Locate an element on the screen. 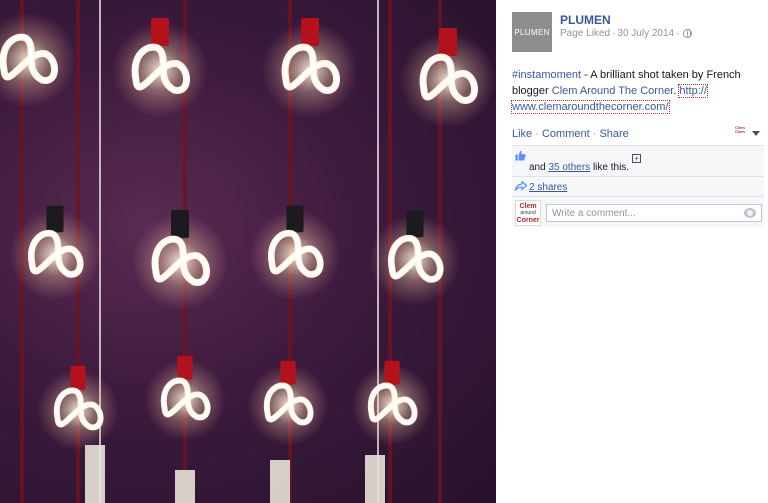 This screenshot has width=768, height=503. page-logo-text: PLUMEN is located at coordinates (532, 32).